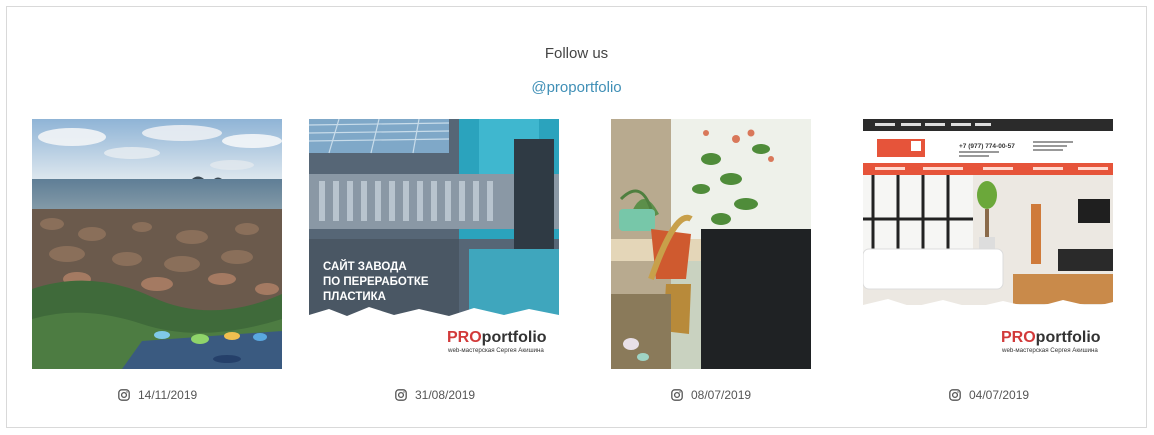  What do you see at coordinates (365, 266) in the screenshot?
I see `promo-line-1: САЙТ ЗАВОДА` at bounding box center [365, 266].